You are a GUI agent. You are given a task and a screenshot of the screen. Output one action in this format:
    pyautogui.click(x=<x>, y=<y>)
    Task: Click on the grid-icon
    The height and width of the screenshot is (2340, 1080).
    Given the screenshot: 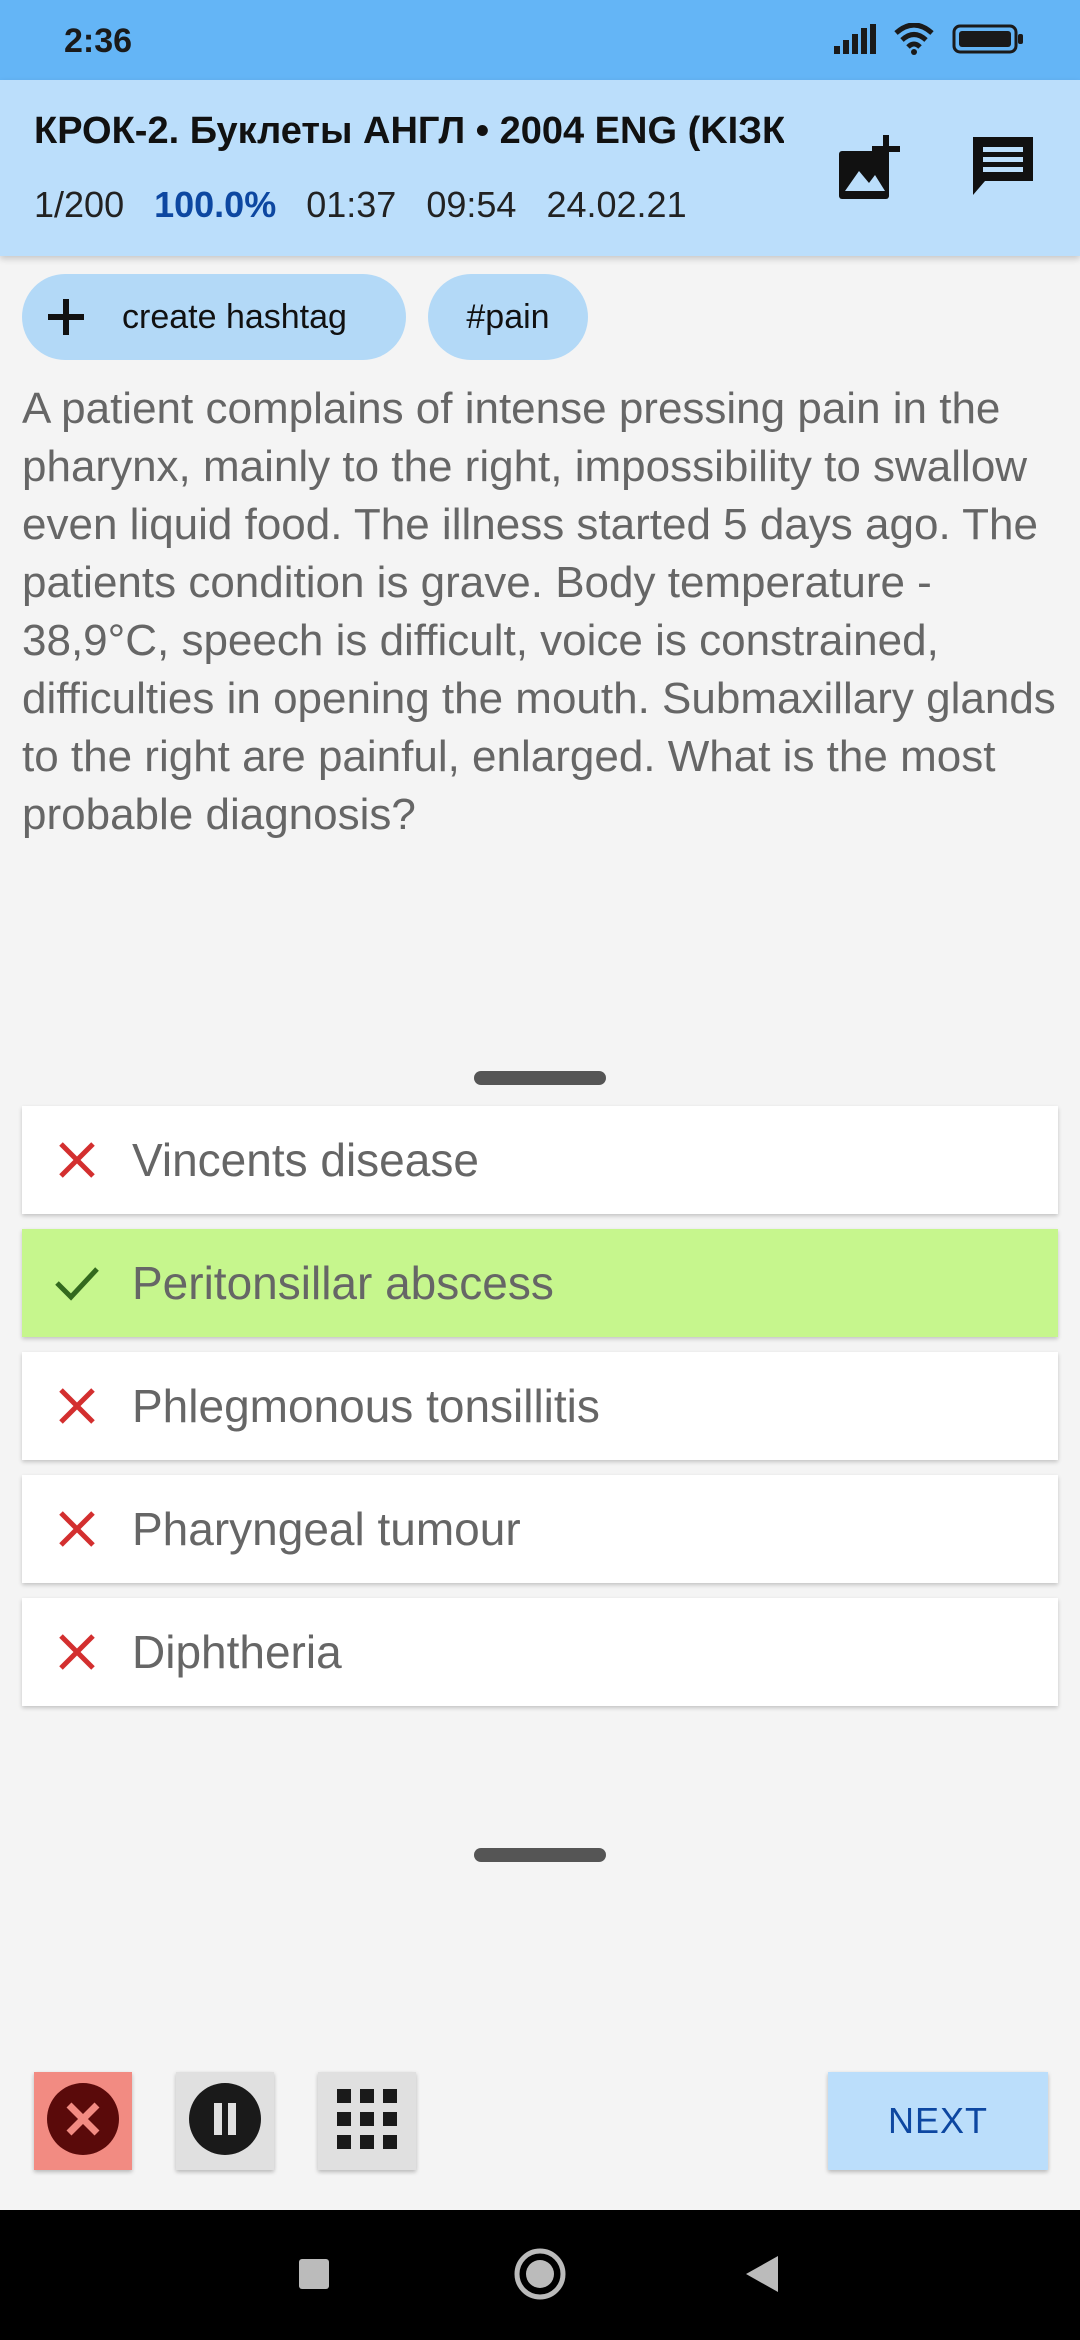 What is the action you would take?
    pyautogui.click(x=367, y=2121)
    